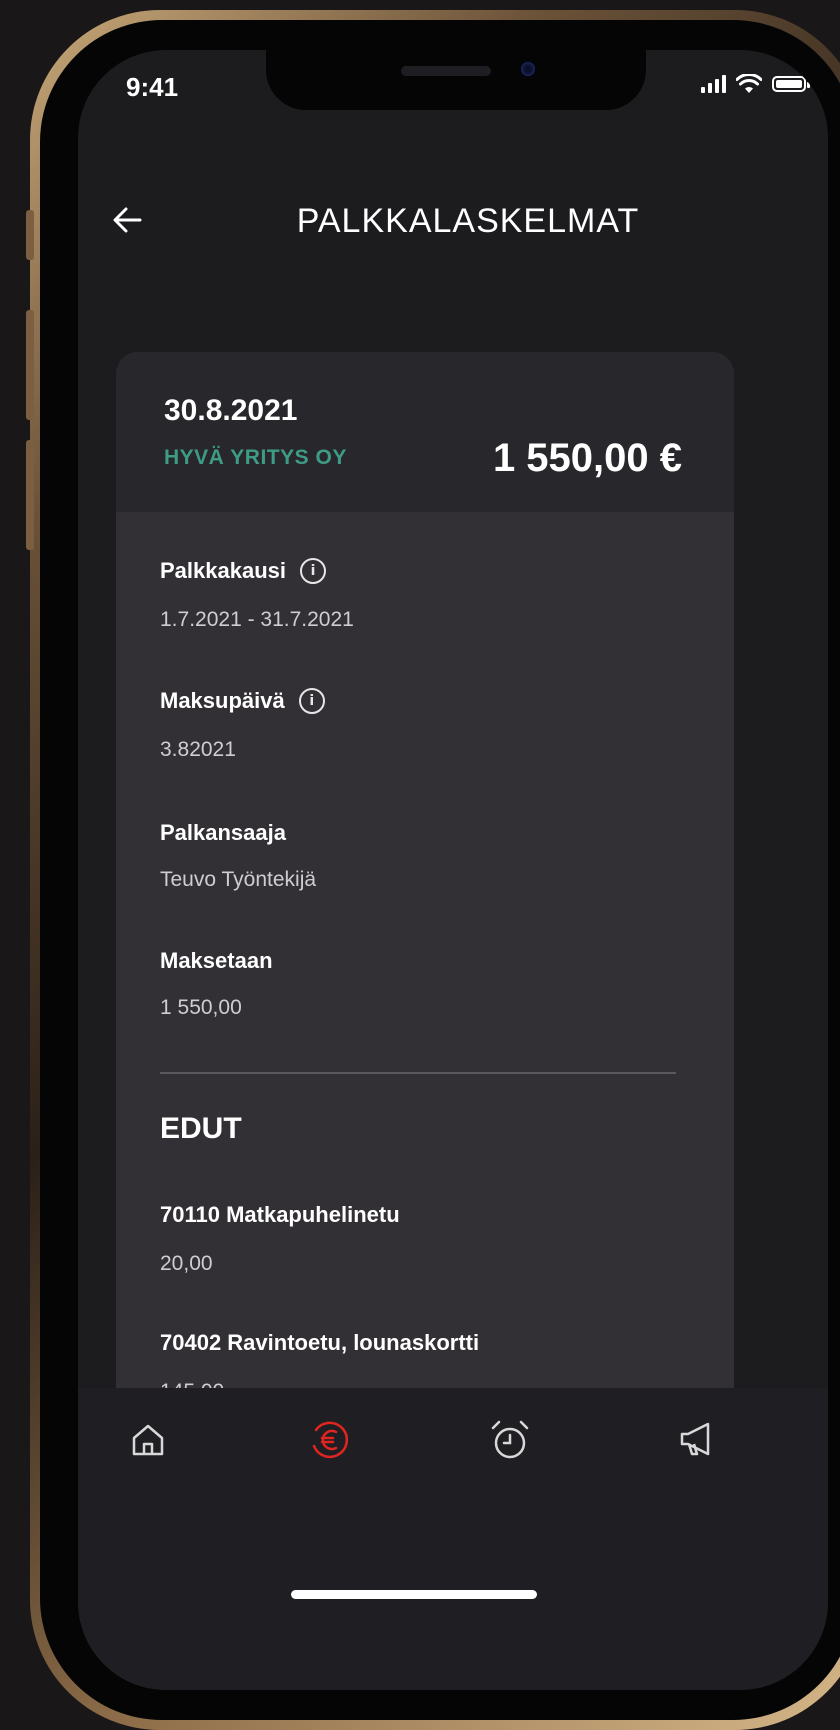 Image resolution: width=840 pixels, height=1730 pixels. I want to click on tab-announcements, so click(698, 1440).